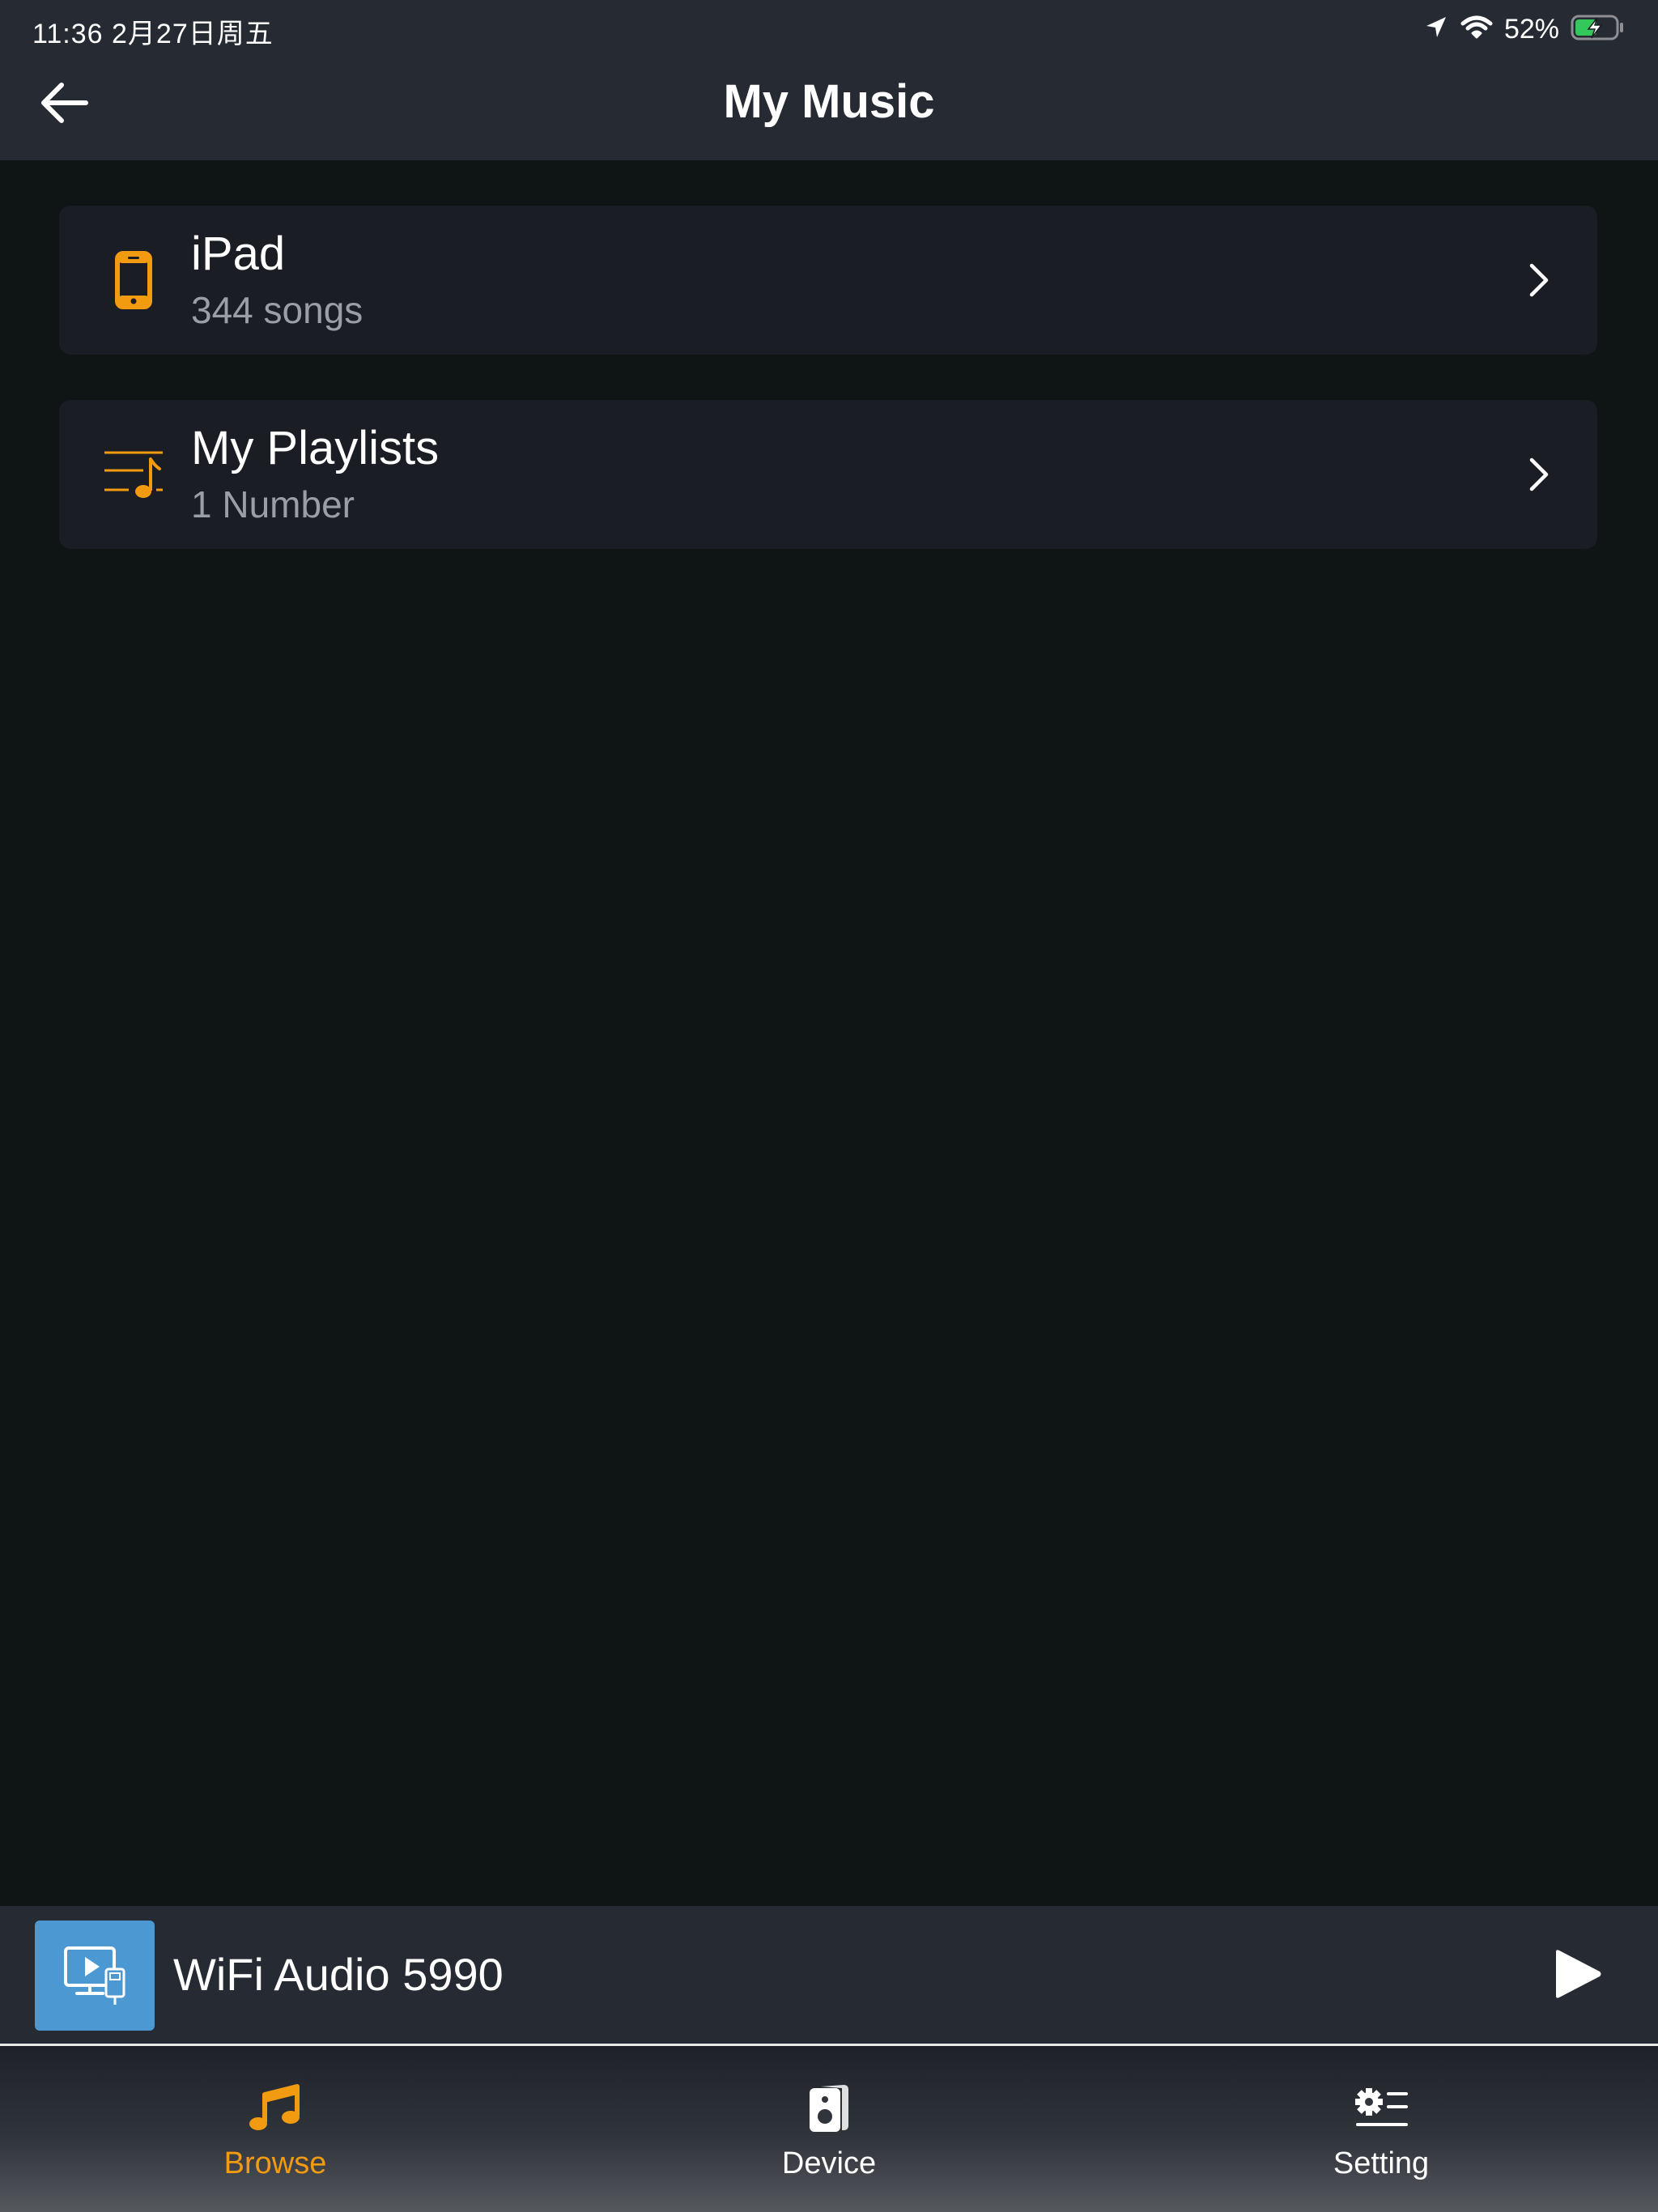  I want to click on tab-bar: Browse Device Setting, so click(829, 2129).